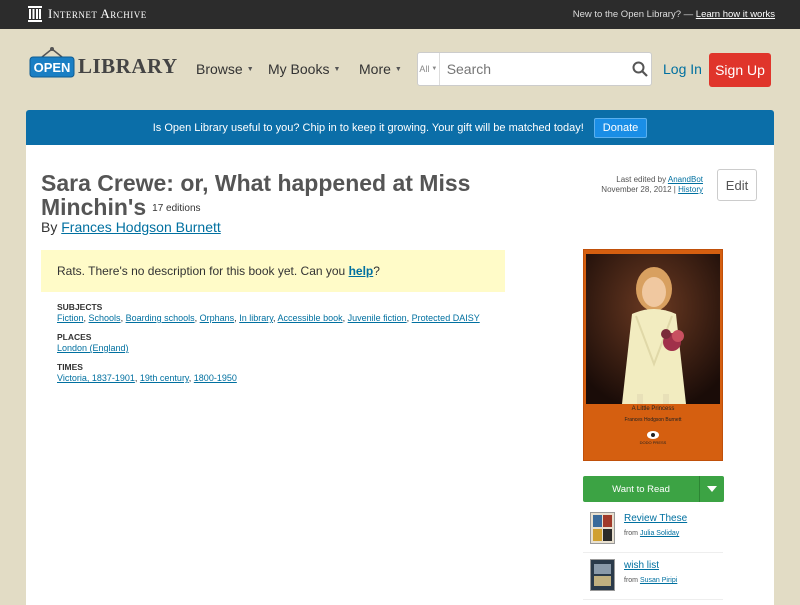  Describe the element at coordinates (361, 271) in the screenshot. I see `help-link: help` at that location.